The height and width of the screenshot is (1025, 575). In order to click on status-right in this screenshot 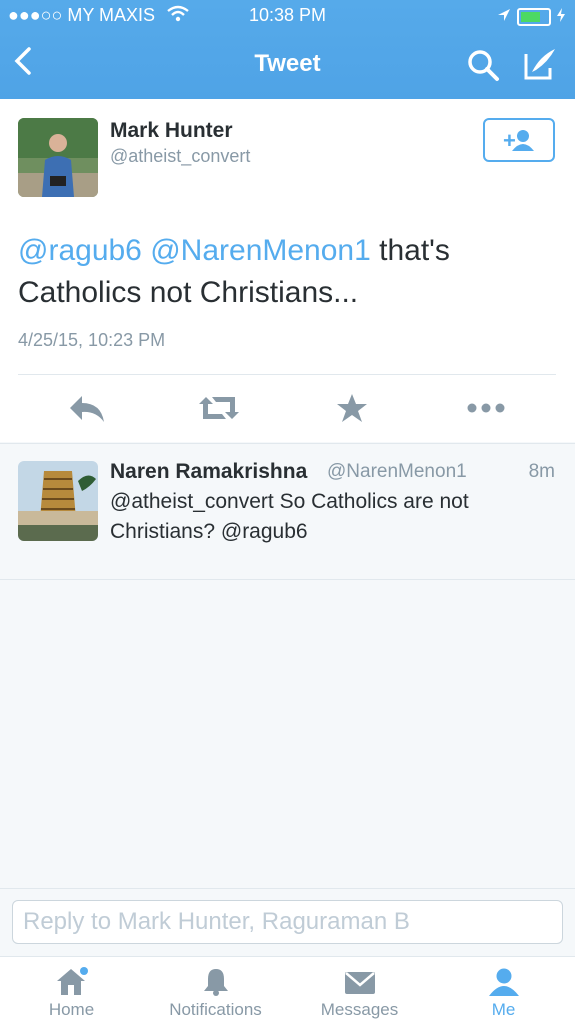, I will do `click(531, 16)`.